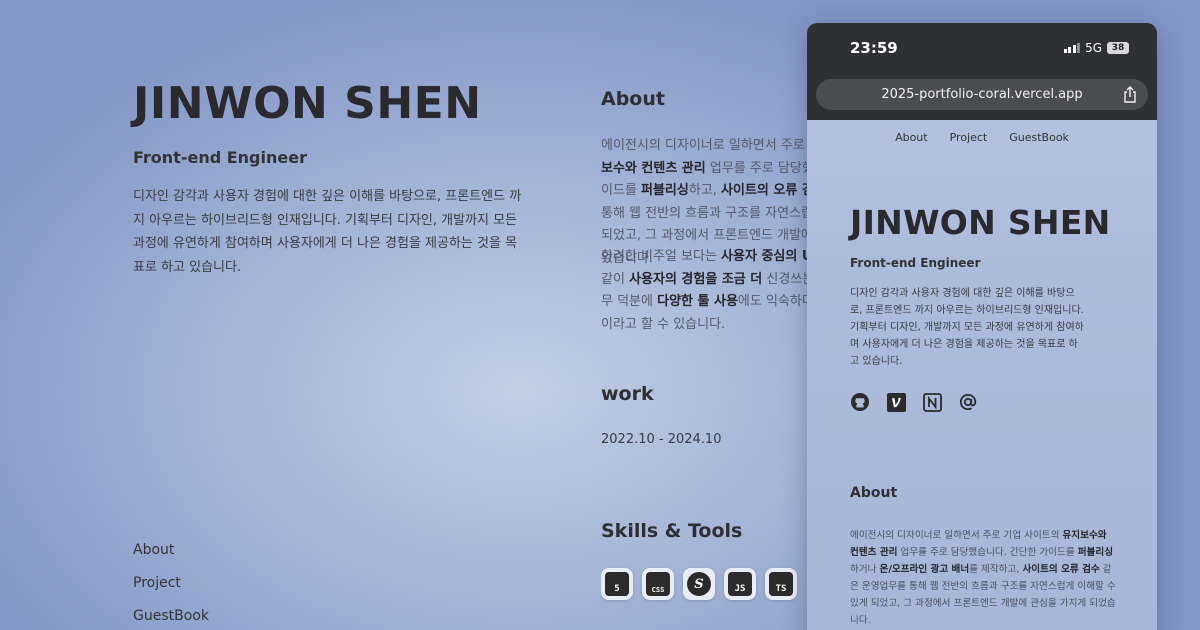  What do you see at coordinates (1072, 48) in the screenshot?
I see `signal-icon` at bounding box center [1072, 48].